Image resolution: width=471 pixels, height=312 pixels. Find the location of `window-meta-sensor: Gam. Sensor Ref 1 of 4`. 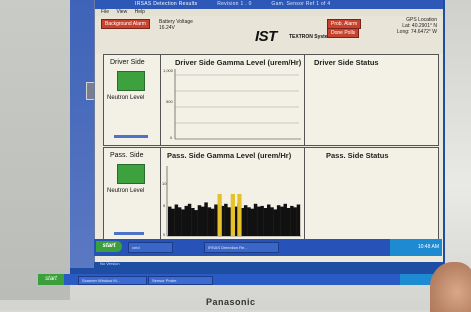

window-meta-sensor: Gam. Sensor Ref 1 of 4 is located at coordinates (301, 4).